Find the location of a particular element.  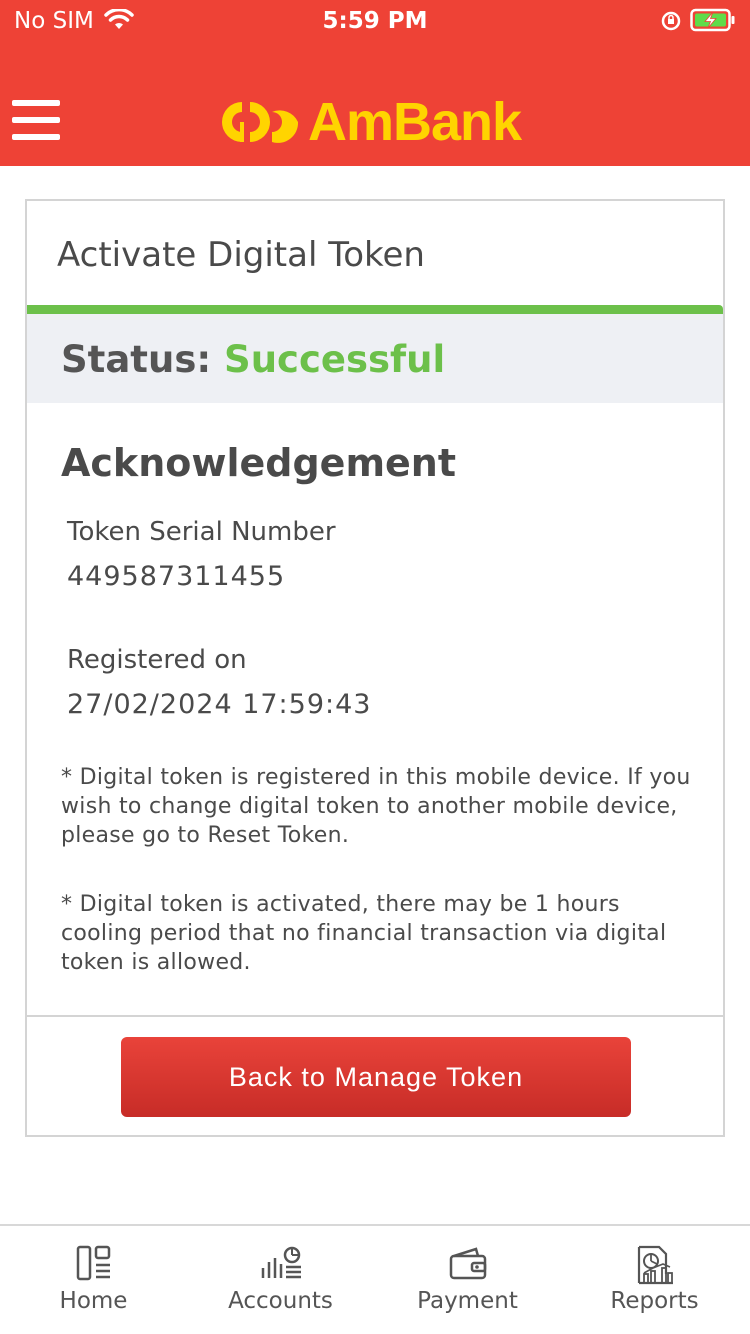

serial-number-value: 449587311455 is located at coordinates (176, 576).